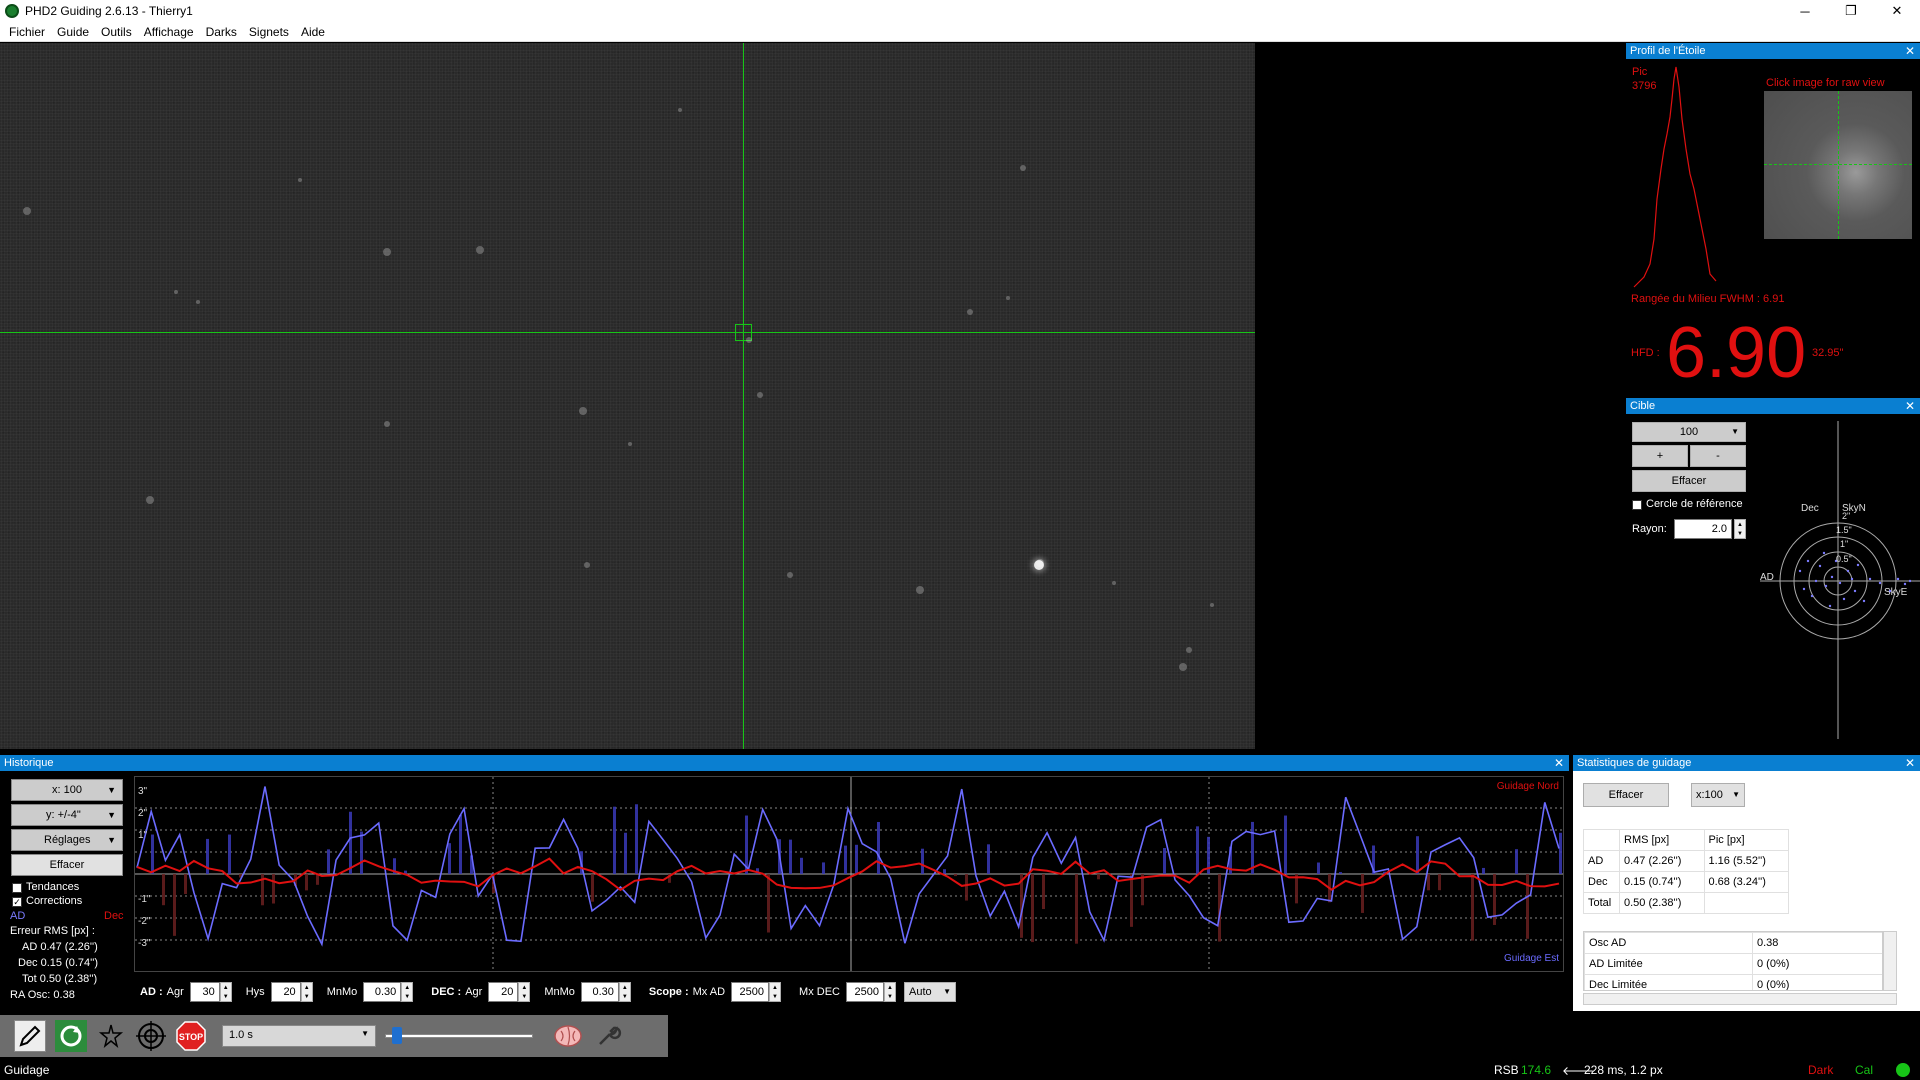 This screenshot has width=1920, height=1080. What do you see at coordinates (397, 1035) in the screenshot?
I see `gamma-slider-thumb` at bounding box center [397, 1035].